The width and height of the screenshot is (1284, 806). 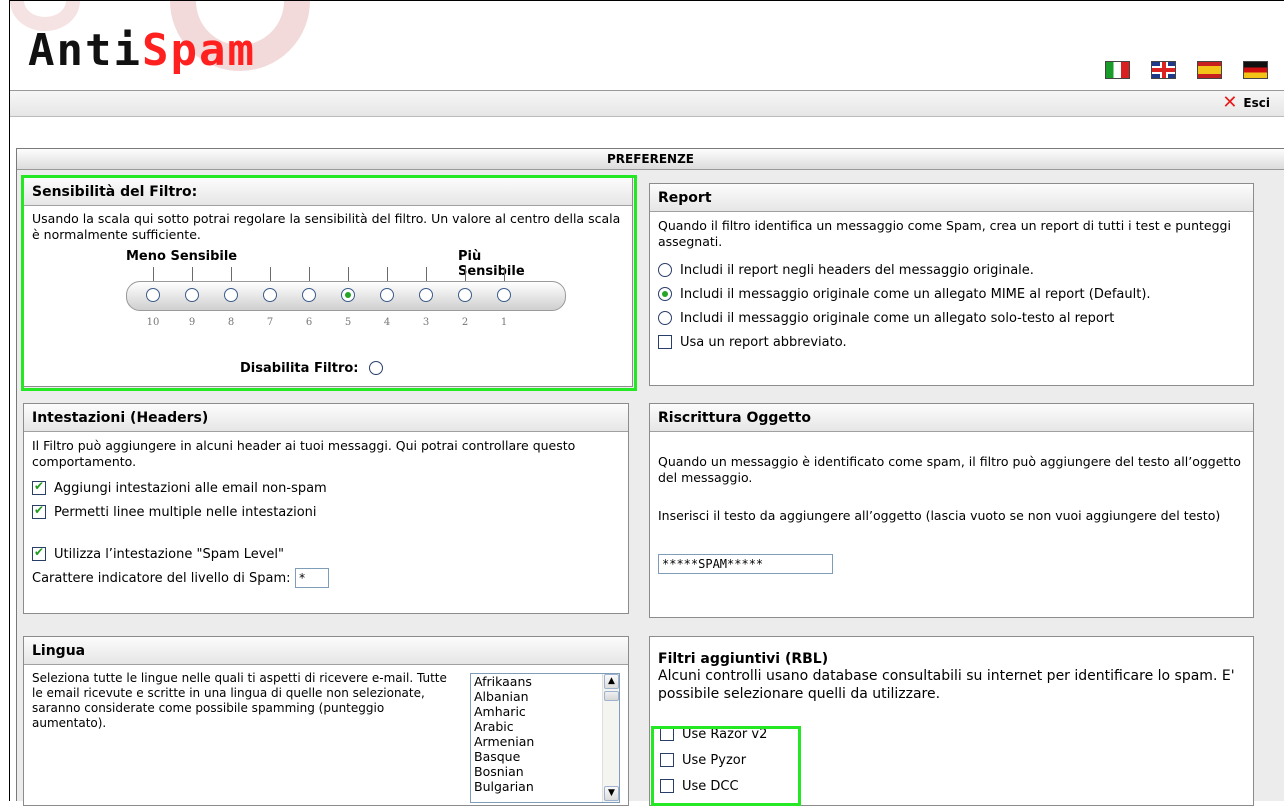 What do you see at coordinates (951, 418) in the screenshot?
I see `subject-rewrite-title: Riscrittura Oggetto` at bounding box center [951, 418].